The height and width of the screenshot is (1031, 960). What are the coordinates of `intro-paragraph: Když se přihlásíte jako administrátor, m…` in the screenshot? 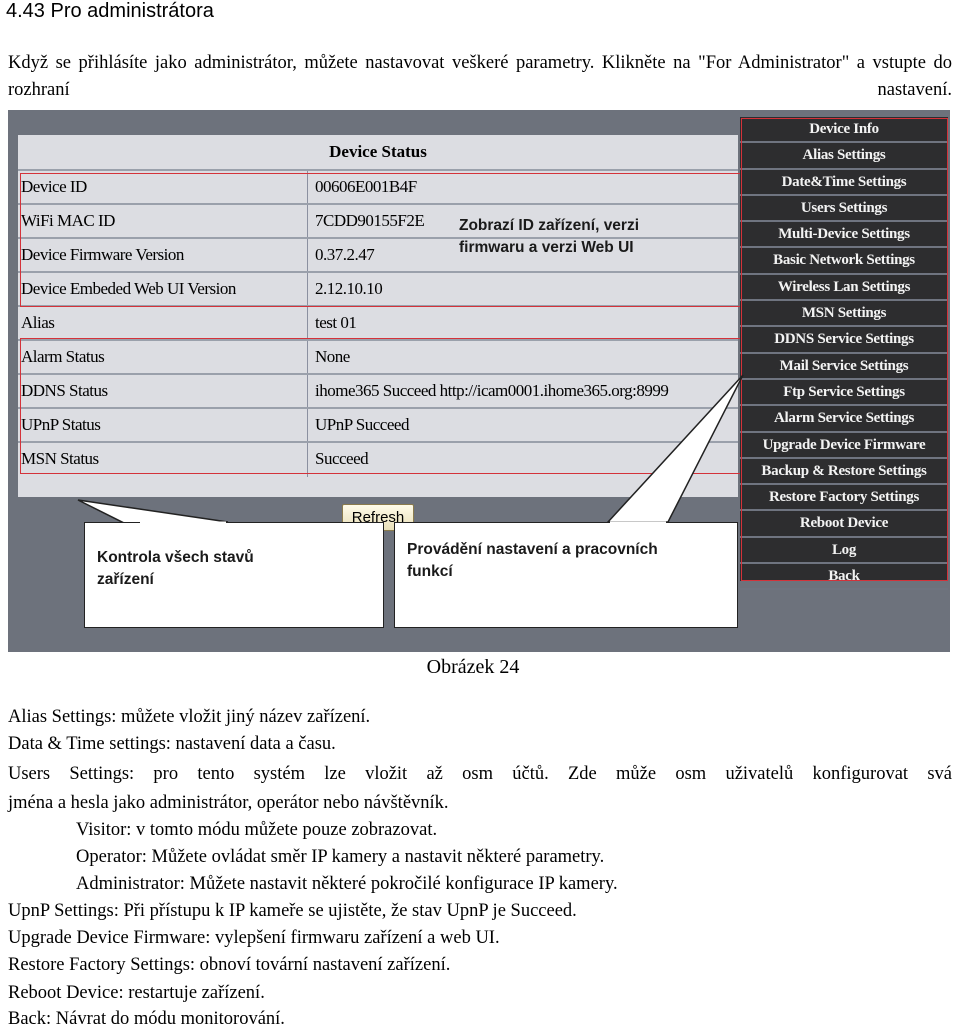 It's located at (480, 76).